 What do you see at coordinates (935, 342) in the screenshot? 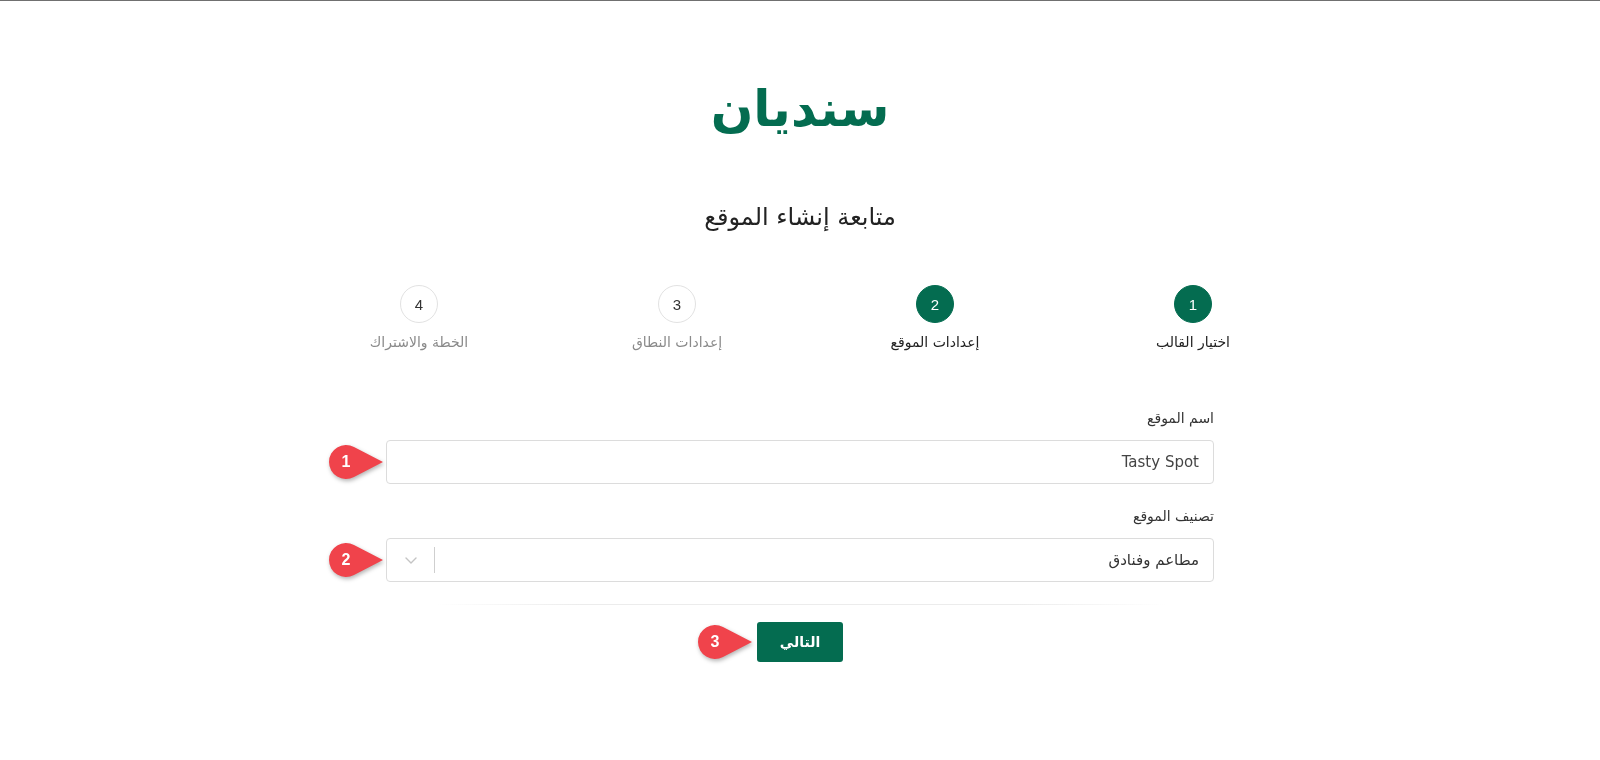
I see `step-label: إعدادات الموقع` at bounding box center [935, 342].